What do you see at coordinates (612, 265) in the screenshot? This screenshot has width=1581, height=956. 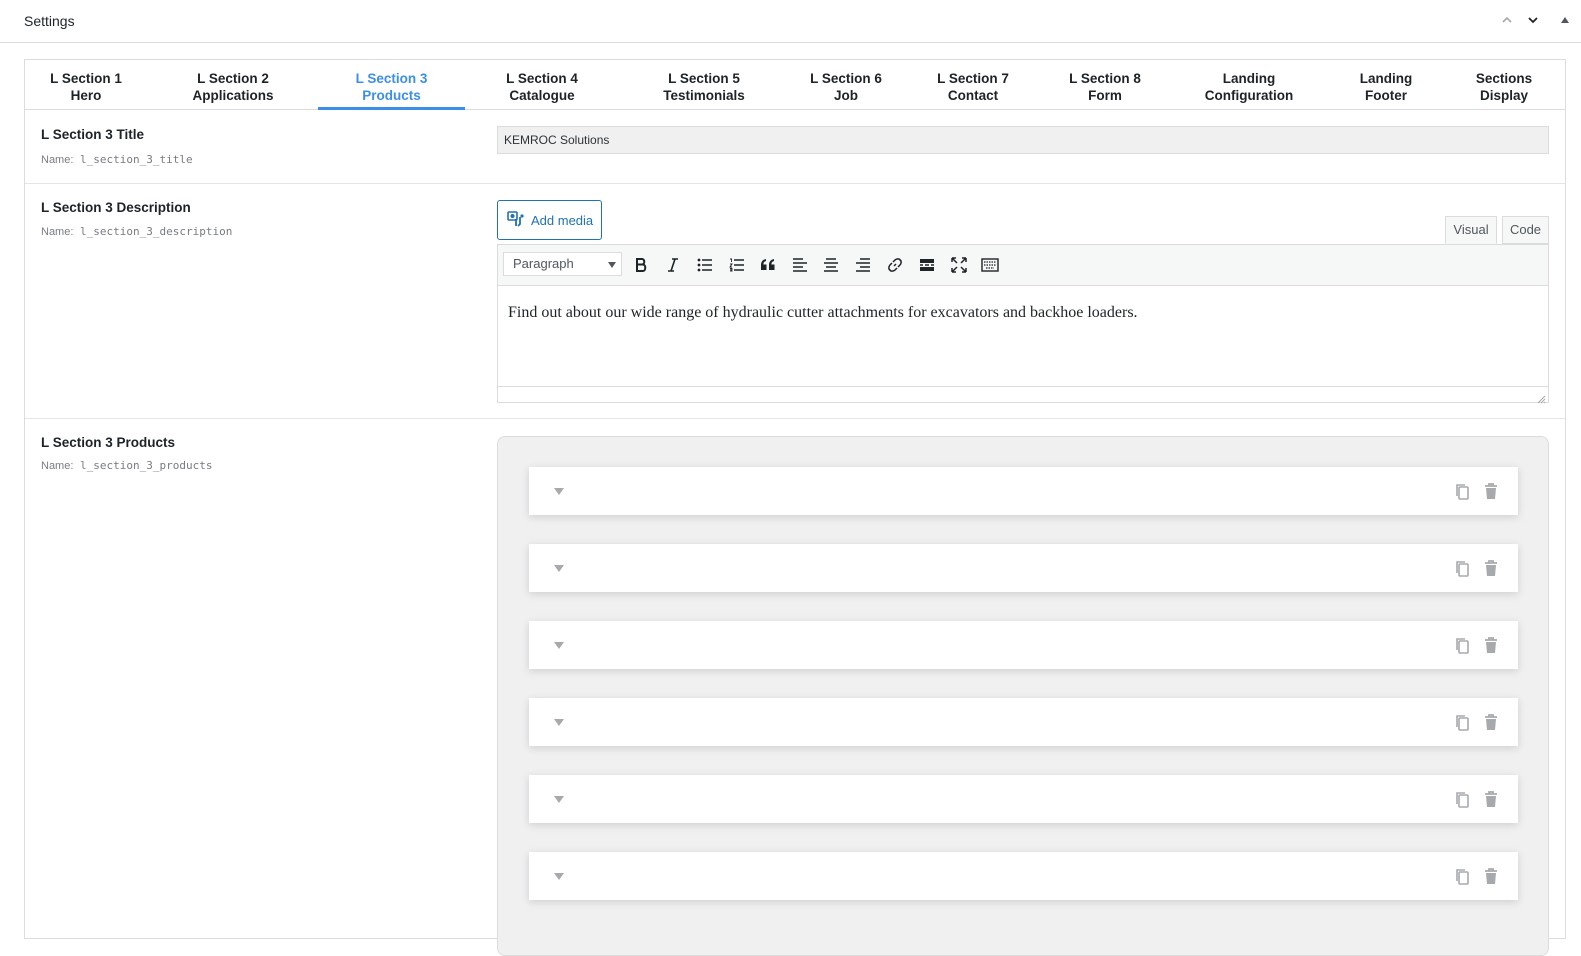 I see `dropdown-arrow-icon` at bounding box center [612, 265].